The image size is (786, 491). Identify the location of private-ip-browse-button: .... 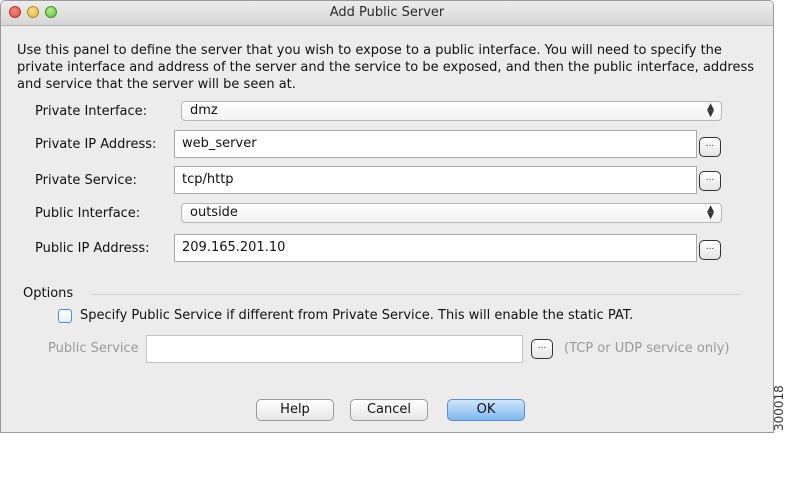
(710, 147).